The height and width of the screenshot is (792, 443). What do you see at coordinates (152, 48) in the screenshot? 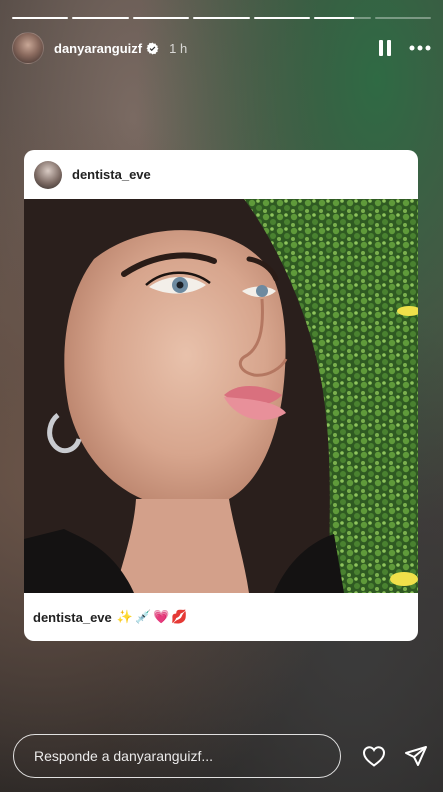
I see `verified-badge-icon` at bounding box center [152, 48].